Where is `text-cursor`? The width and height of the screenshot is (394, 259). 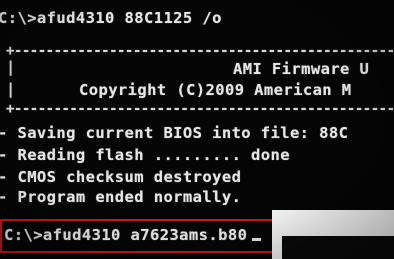
text-cursor is located at coordinates (256, 239).